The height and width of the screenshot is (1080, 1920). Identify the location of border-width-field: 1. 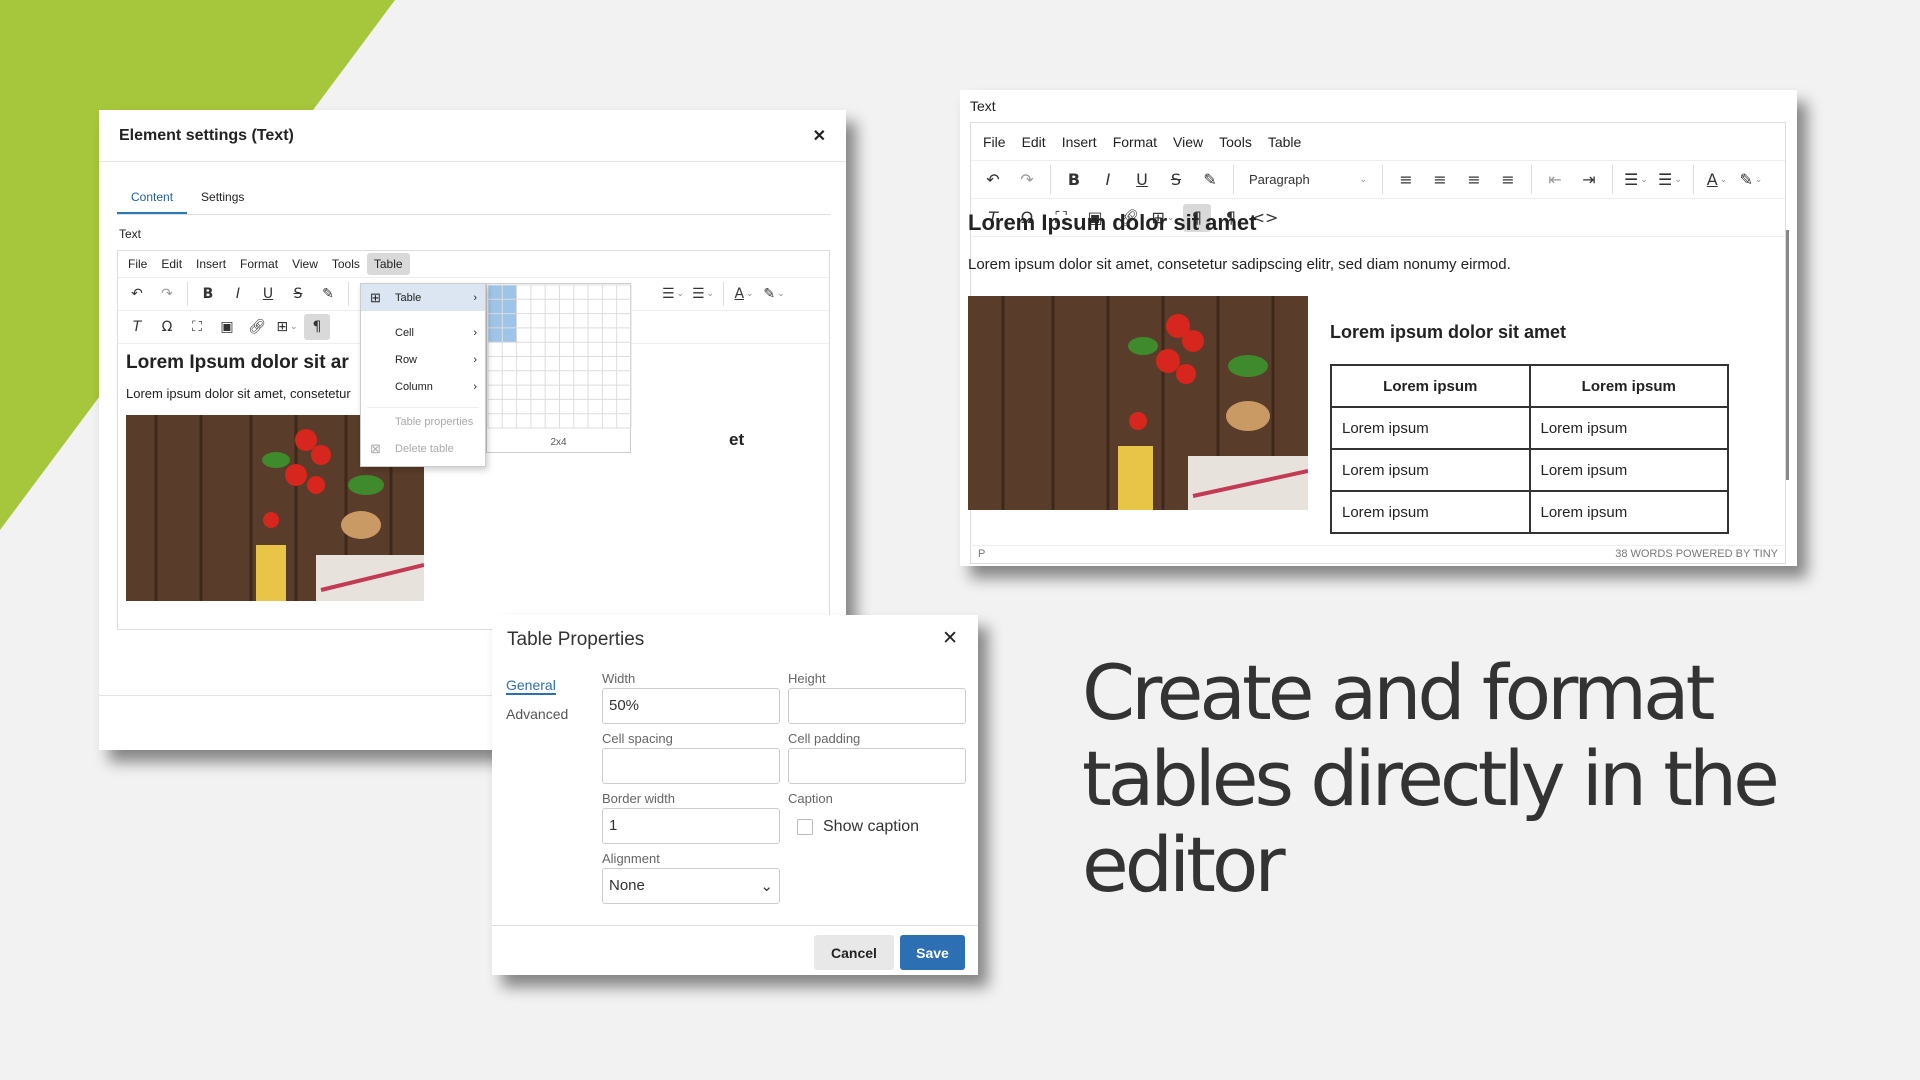
(691, 826).